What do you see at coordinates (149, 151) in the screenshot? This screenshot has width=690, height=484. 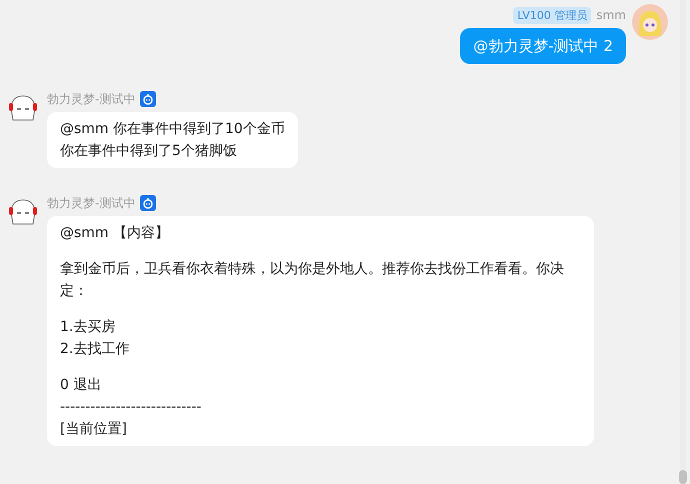 I see `message-text: 你在事件中得到了5个猪脚饭` at bounding box center [149, 151].